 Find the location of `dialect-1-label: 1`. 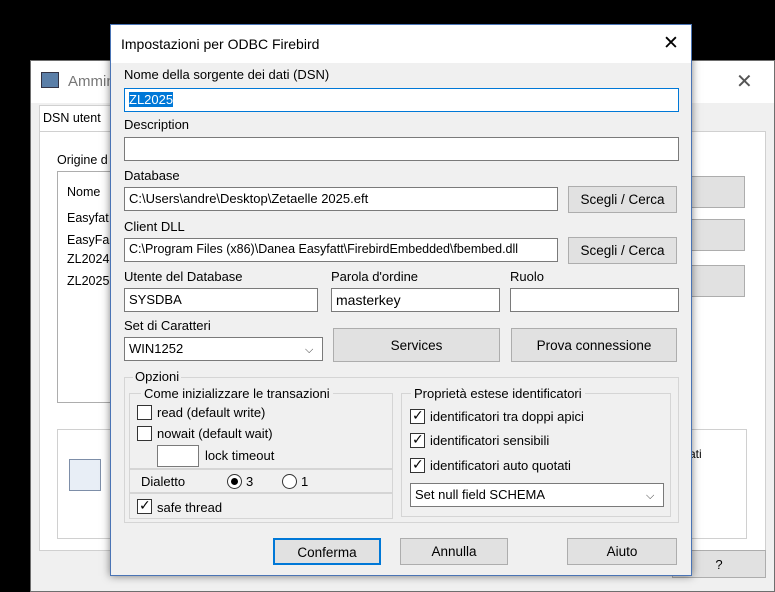

dialect-1-label: 1 is located at coordinates (305, 481).